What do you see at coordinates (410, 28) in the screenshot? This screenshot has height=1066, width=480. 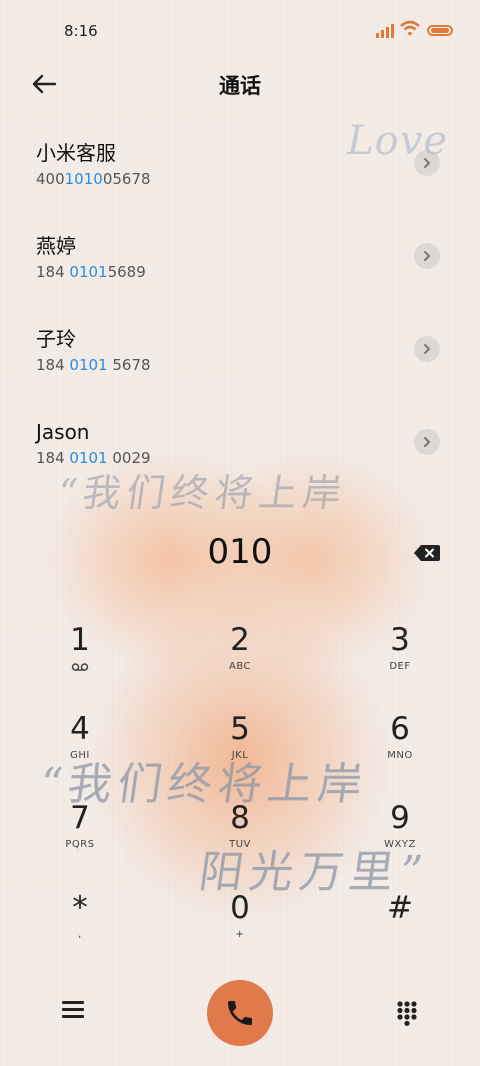 I see `wifi-icon` at bounding box center [410, 28].